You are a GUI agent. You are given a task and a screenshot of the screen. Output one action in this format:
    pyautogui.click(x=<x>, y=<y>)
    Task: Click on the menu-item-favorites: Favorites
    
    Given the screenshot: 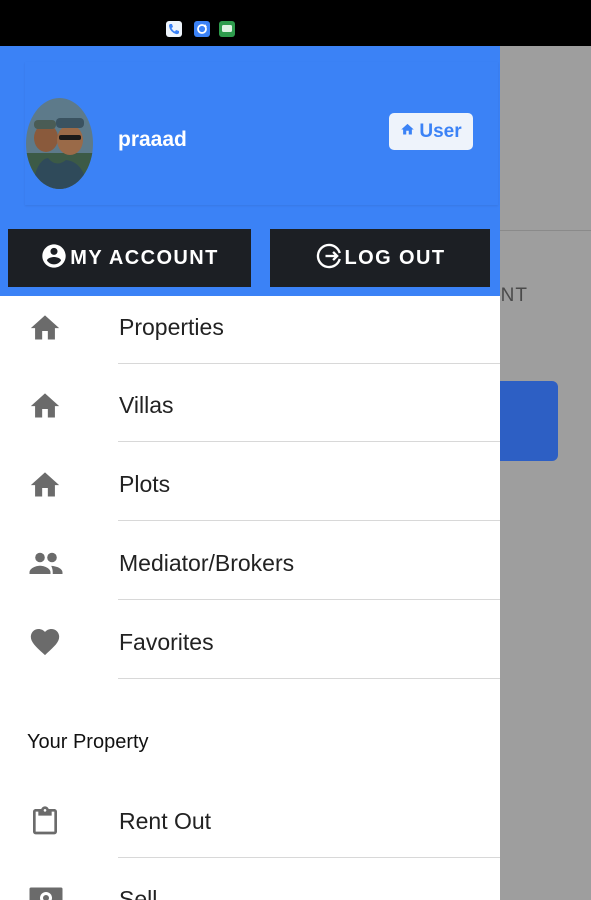 What is the action you would take?
    pyautogui.click(x=250, y=640)
    